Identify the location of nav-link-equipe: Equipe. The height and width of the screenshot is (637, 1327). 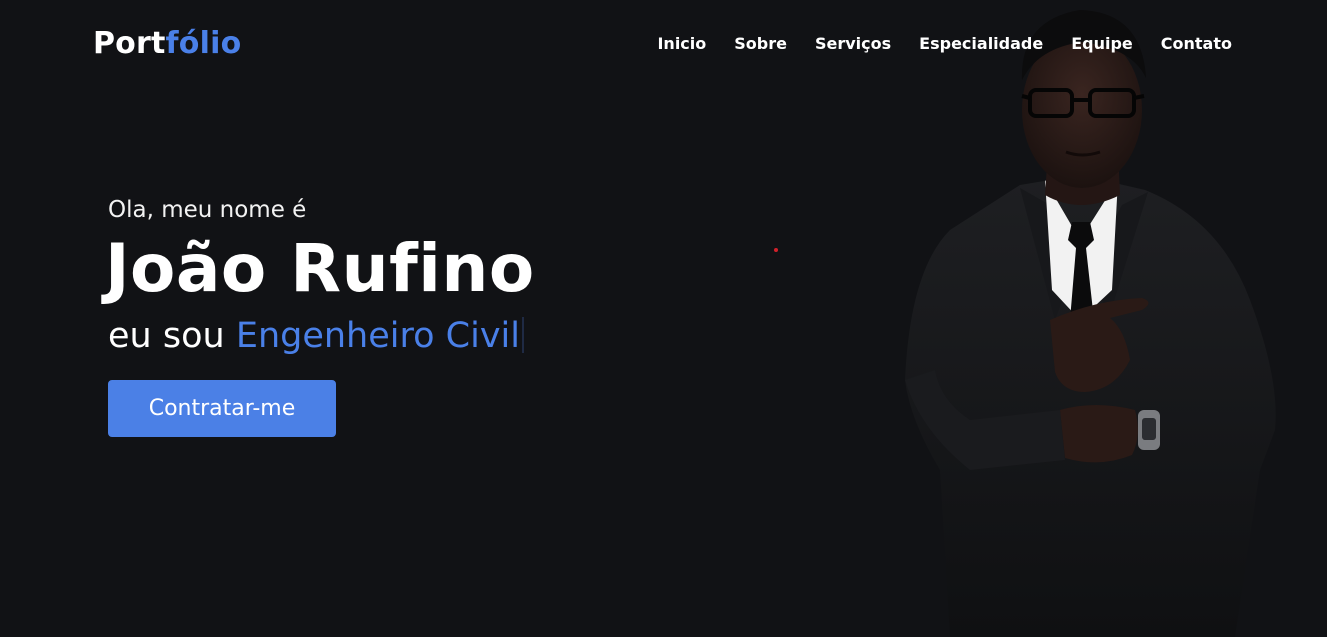
(1102, 43).